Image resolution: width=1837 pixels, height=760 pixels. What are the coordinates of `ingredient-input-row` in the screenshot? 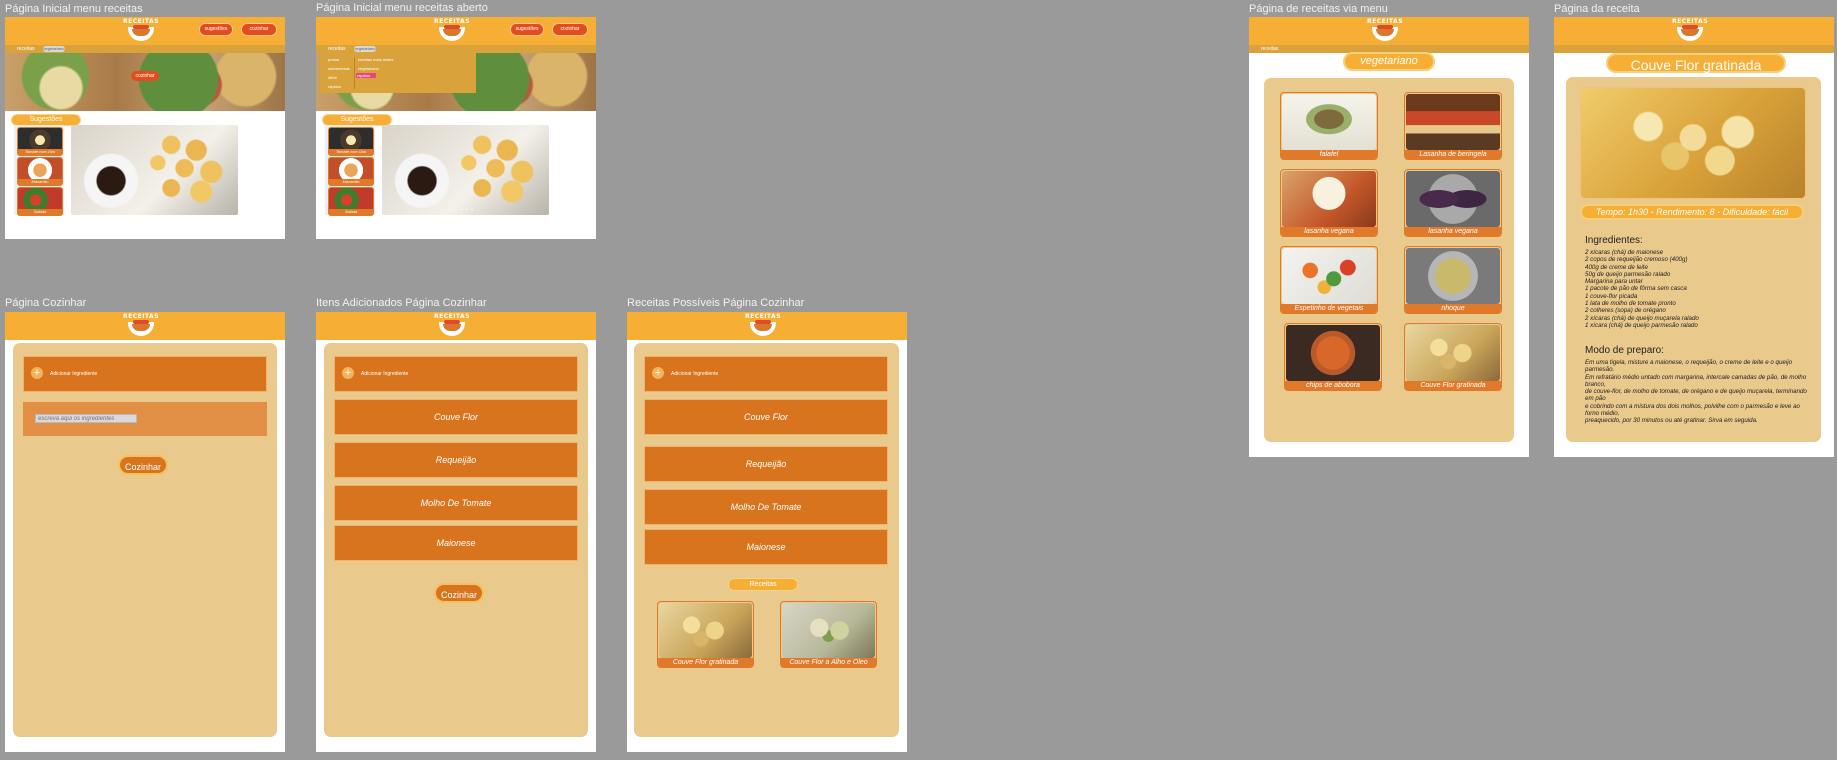 It's located at (145, 419).